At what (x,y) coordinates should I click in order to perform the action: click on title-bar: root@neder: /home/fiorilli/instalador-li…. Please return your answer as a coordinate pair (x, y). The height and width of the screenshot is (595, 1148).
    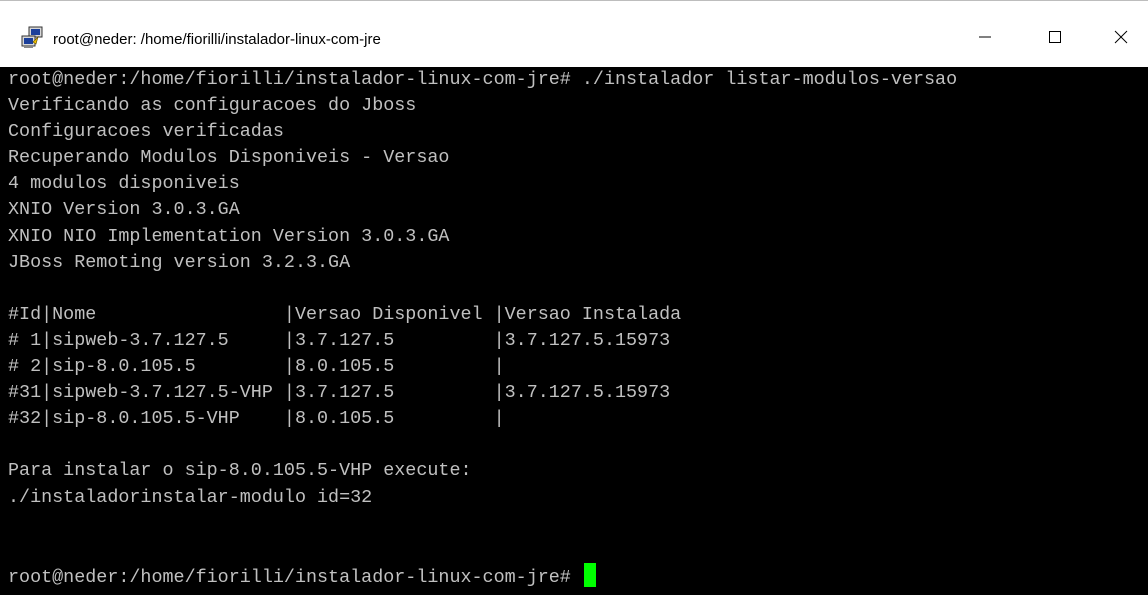
    Looking at the image, I should click on (574, 33).